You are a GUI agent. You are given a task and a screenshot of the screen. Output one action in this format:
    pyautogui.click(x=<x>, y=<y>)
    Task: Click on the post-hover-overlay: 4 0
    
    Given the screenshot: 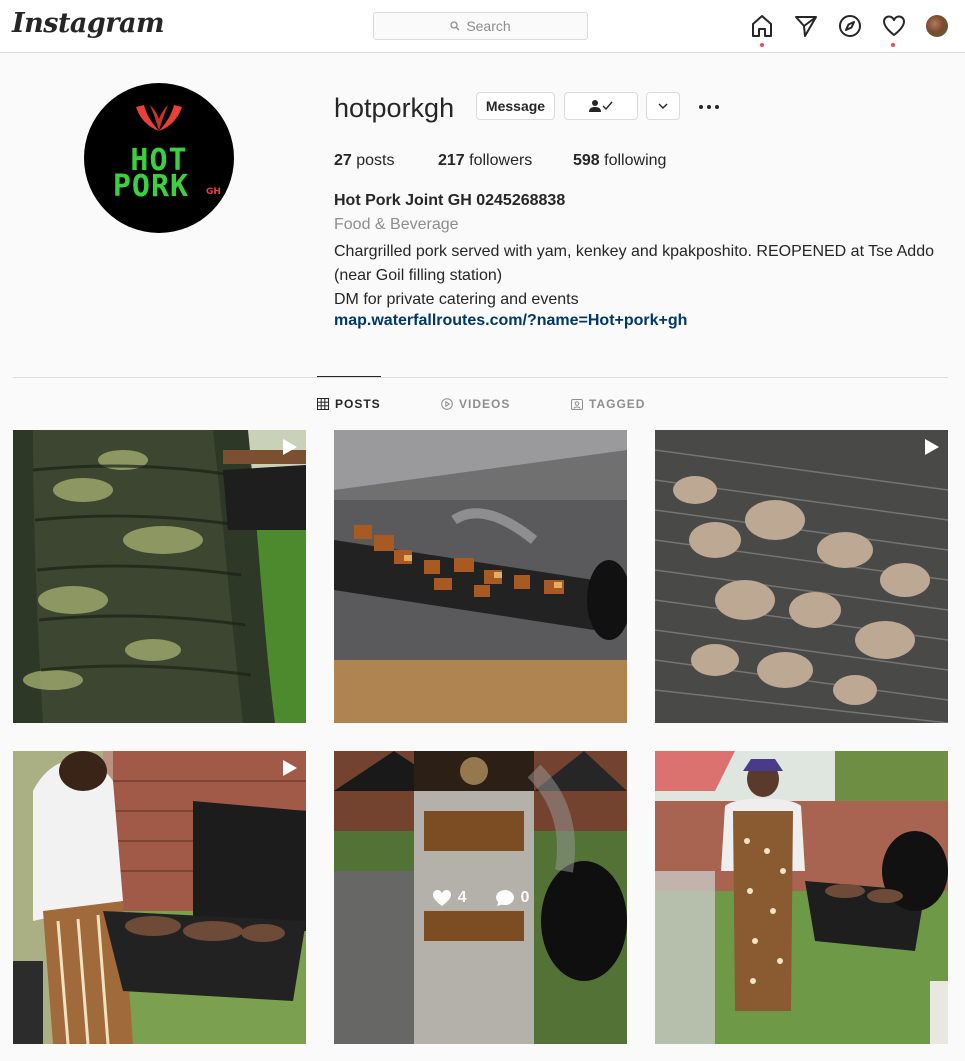 What is the action you would take?
    pyautogui.click(x=480, y=897)
    